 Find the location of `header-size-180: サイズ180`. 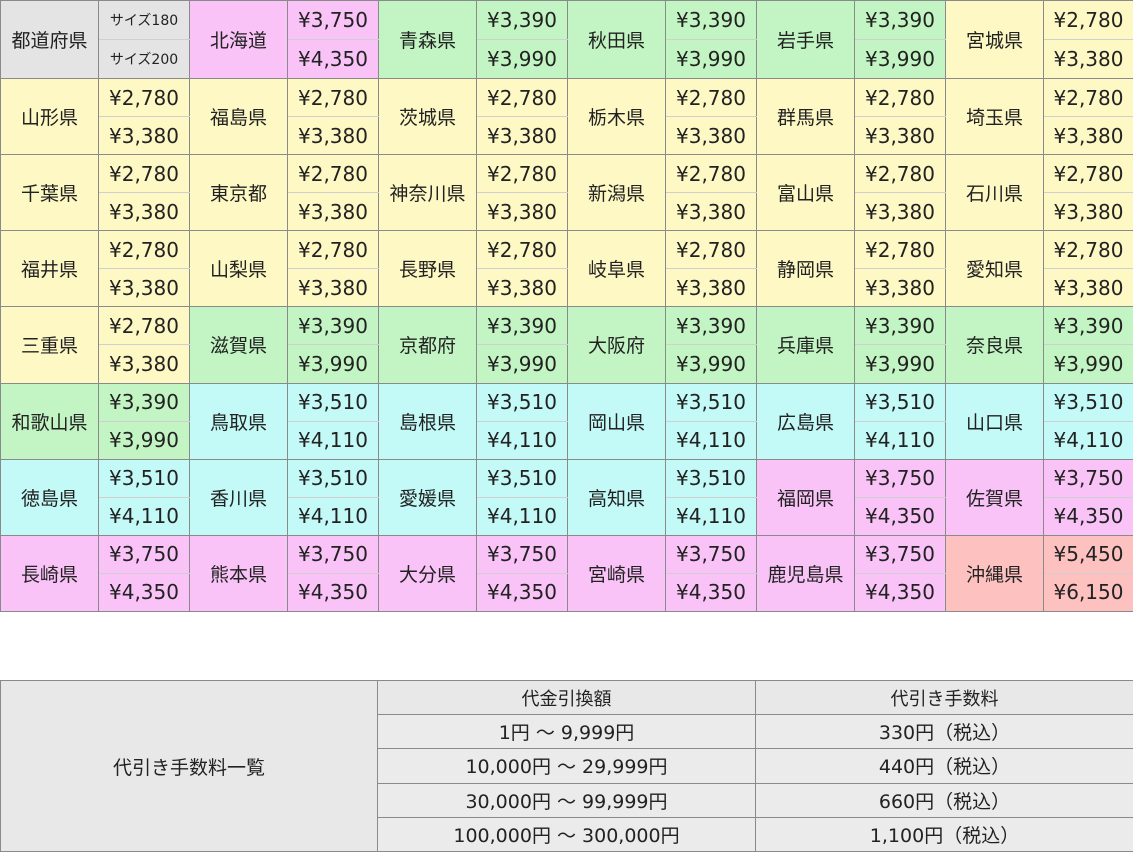

header-size-180: サイズ180 is located at coordinates (144, 20).